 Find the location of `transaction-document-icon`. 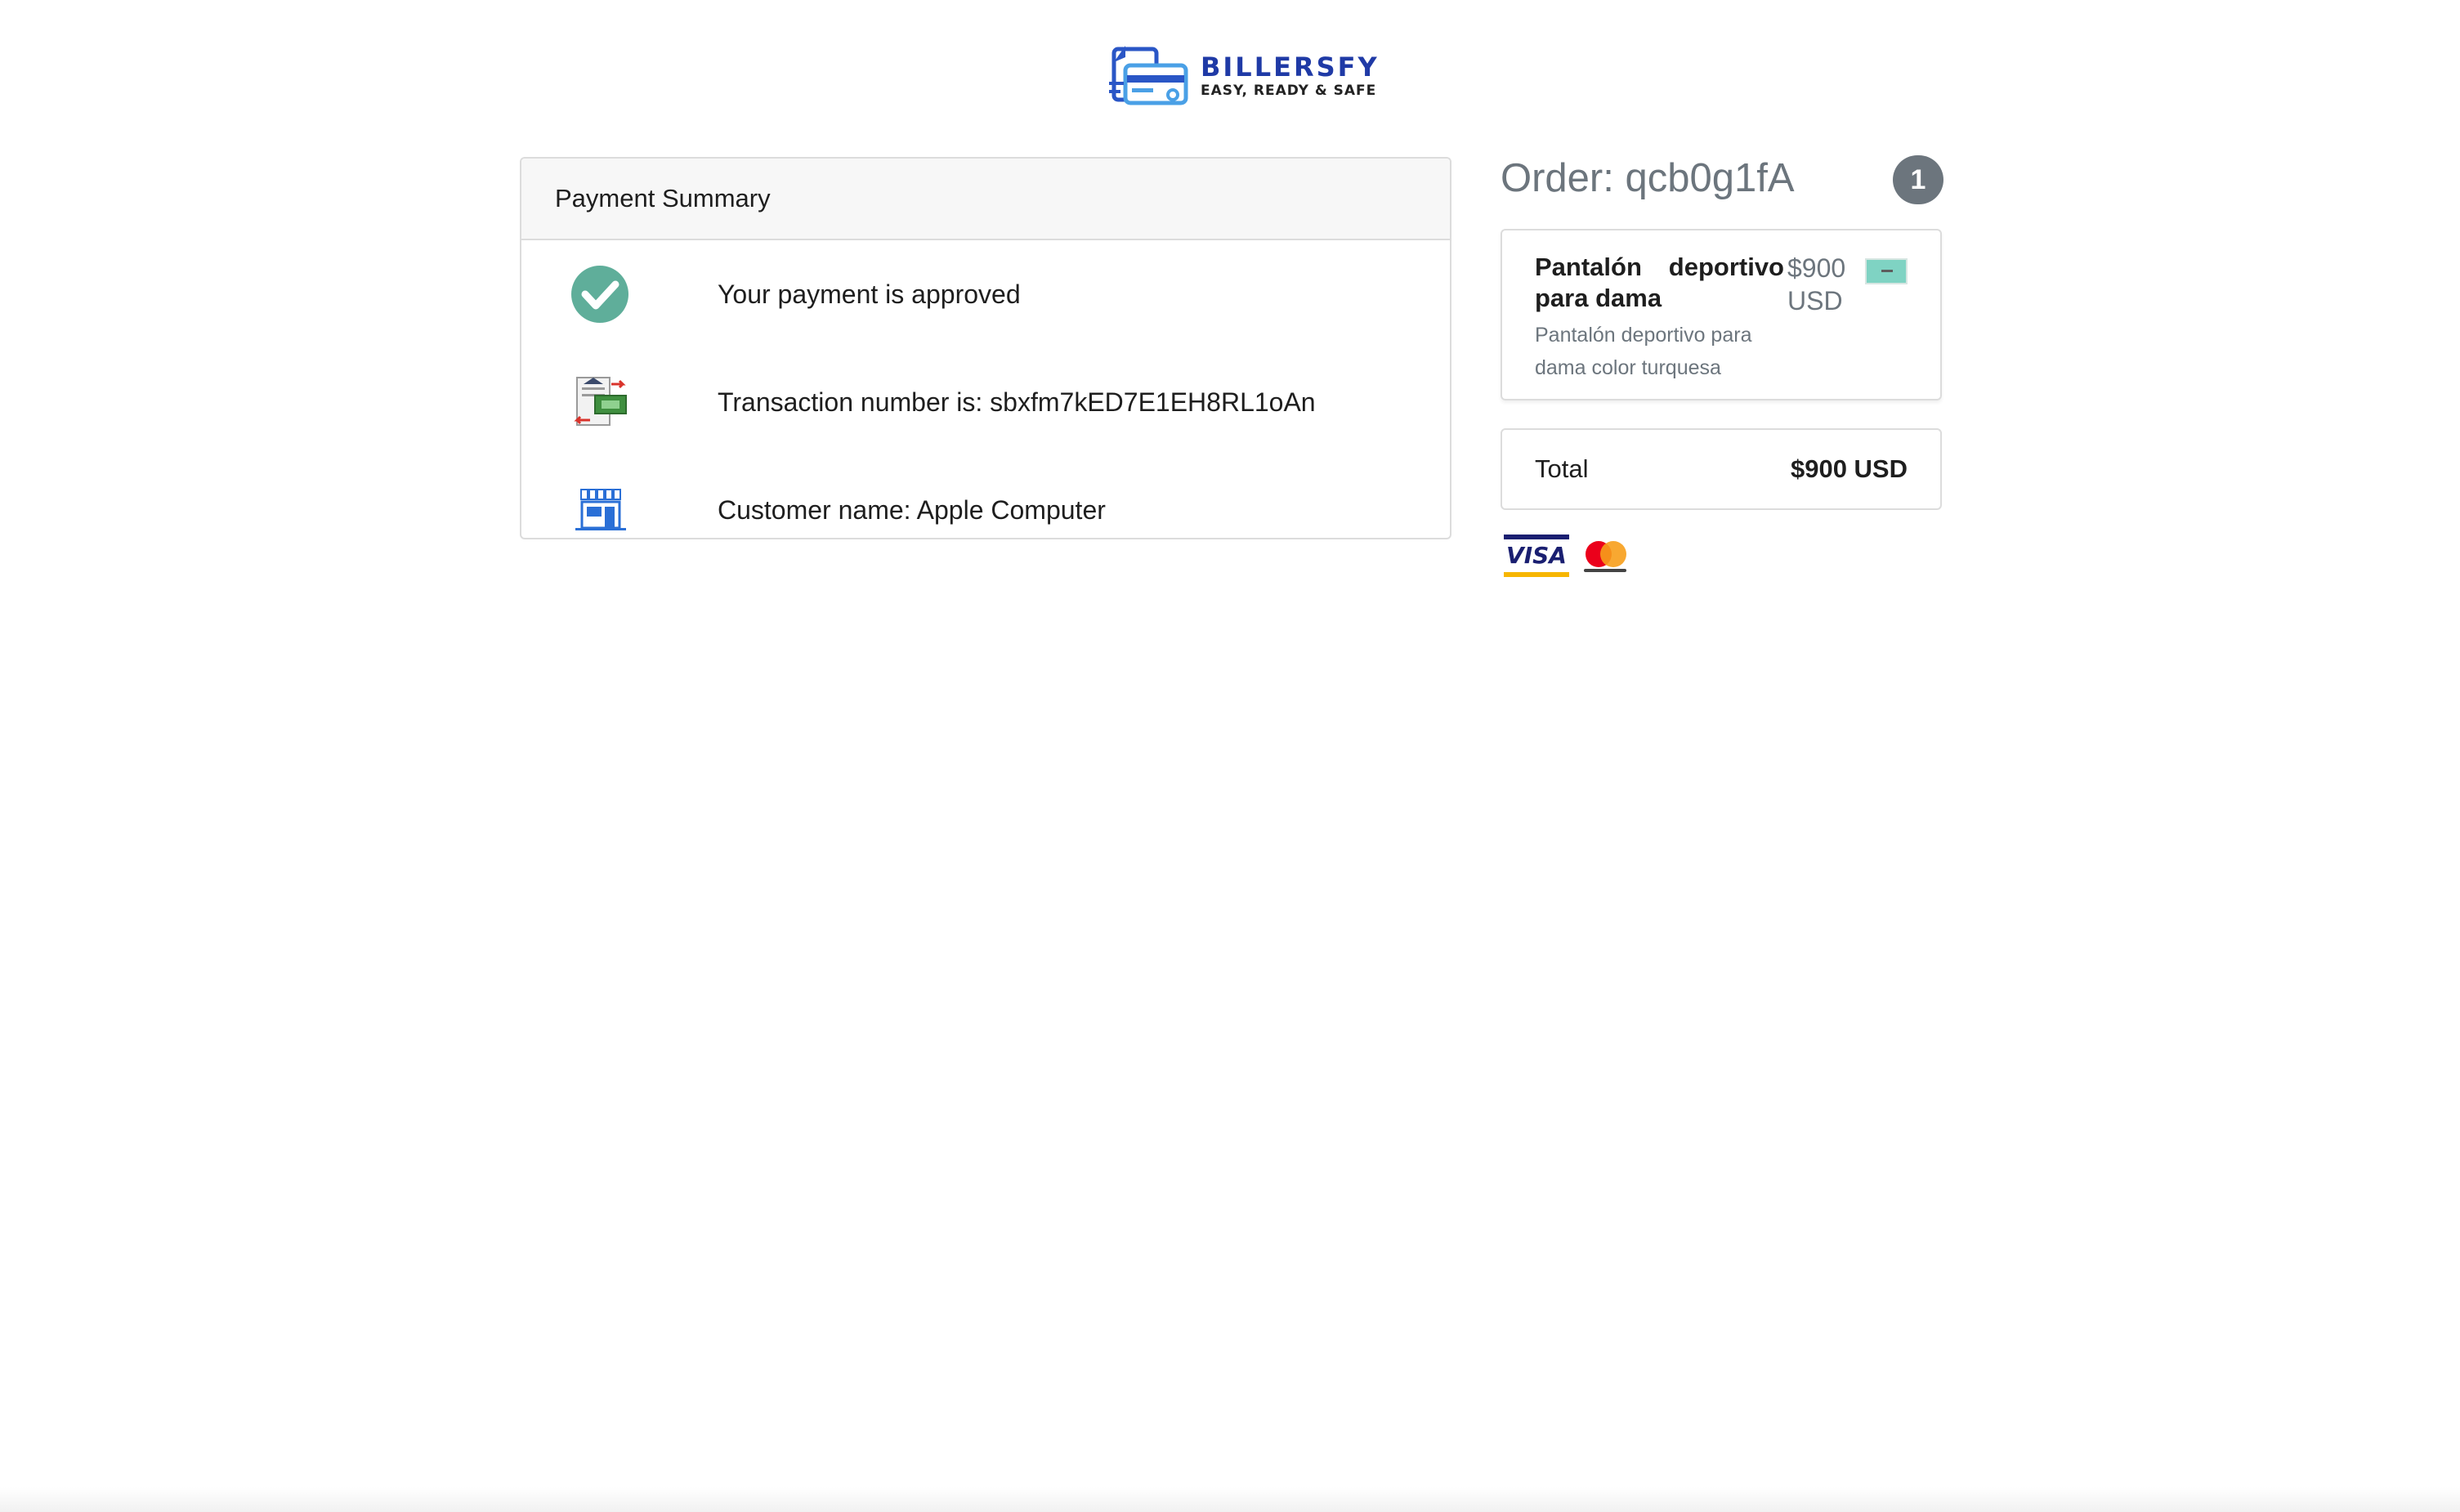

transaction-document-icon is located at coordinates (600, 402).